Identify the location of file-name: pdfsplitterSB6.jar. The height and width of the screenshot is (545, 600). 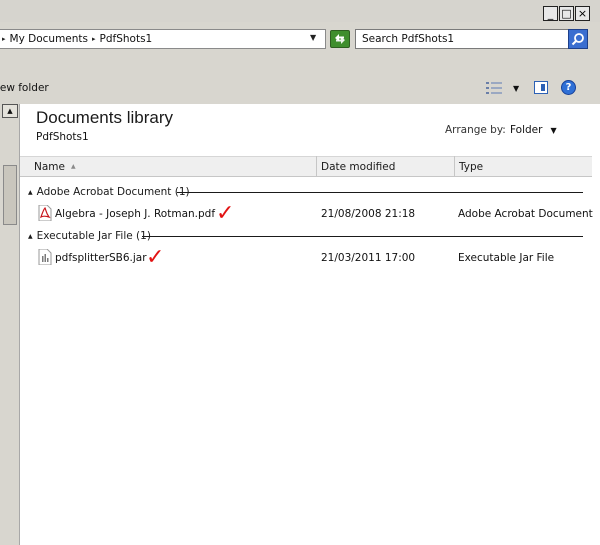
(101, 258).